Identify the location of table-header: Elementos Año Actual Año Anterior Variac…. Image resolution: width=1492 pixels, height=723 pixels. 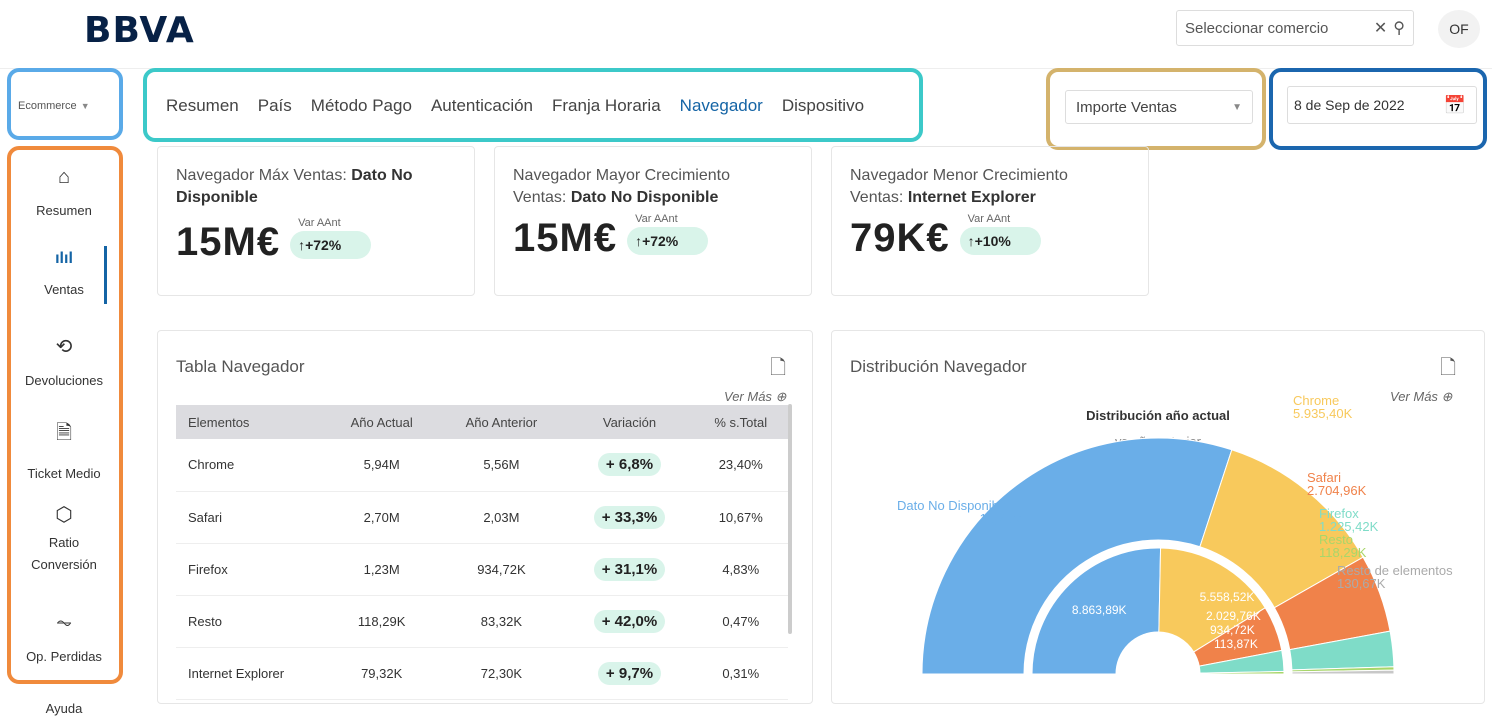
(482, 422).